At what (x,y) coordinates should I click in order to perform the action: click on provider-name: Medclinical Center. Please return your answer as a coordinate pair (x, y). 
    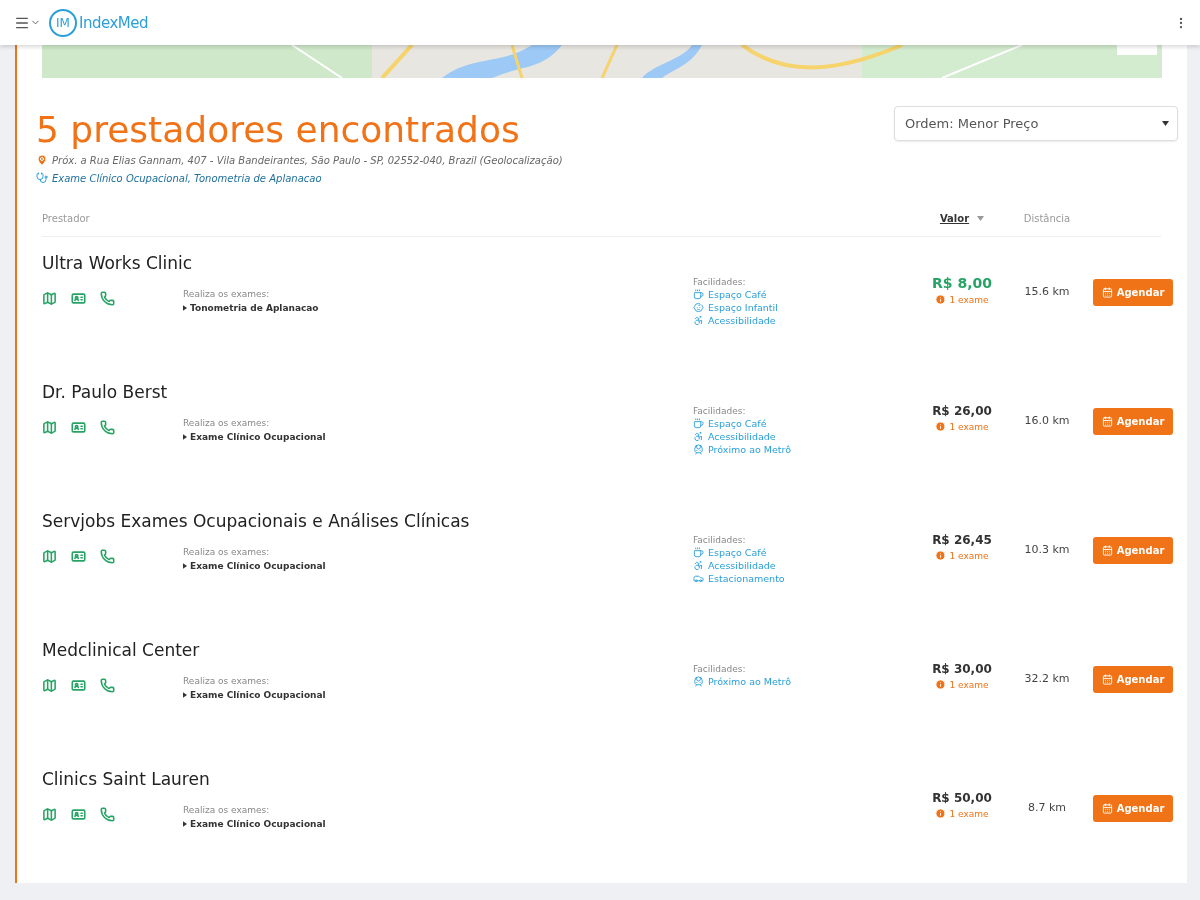
    Looking at the image, I should click on (121, 651).